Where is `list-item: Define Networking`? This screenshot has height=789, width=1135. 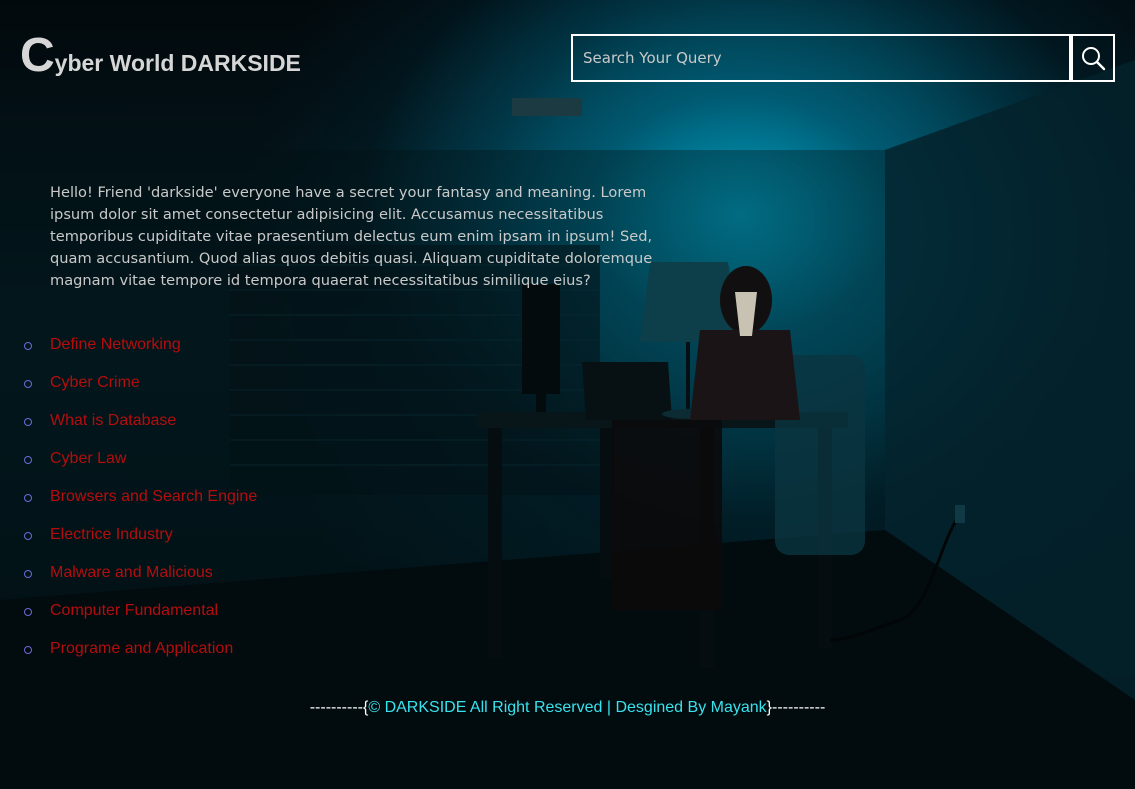
list-item: Define Networking is located at coordinates (140, 353).